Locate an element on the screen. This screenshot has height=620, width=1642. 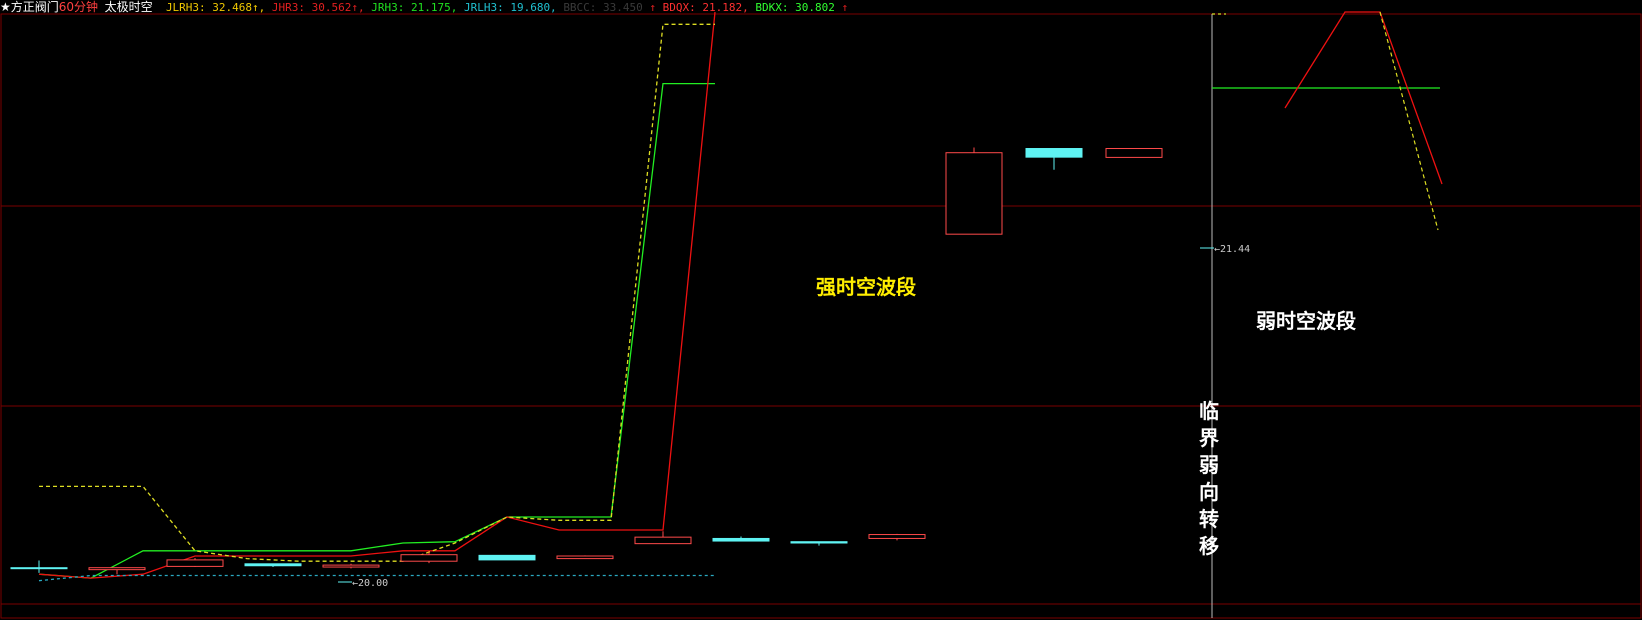
strong-wave-label: 强时空波段 is located at coordinates (866, 287).